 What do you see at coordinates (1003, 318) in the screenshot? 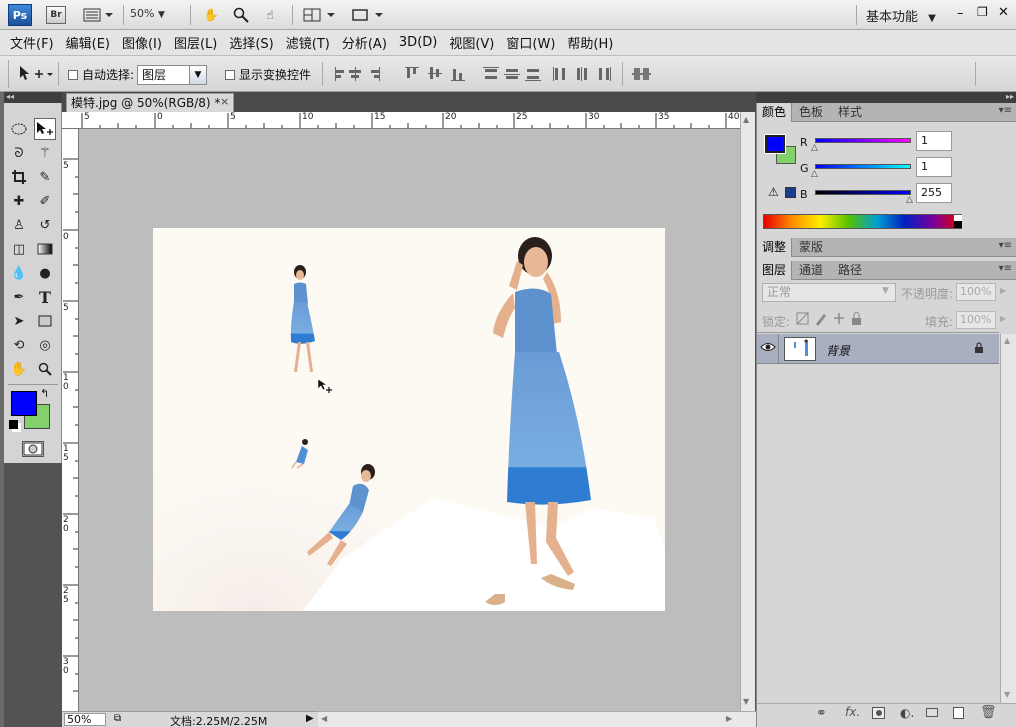
I see `fill-expand-icon: ▶` at bounding box center [1003, 318].